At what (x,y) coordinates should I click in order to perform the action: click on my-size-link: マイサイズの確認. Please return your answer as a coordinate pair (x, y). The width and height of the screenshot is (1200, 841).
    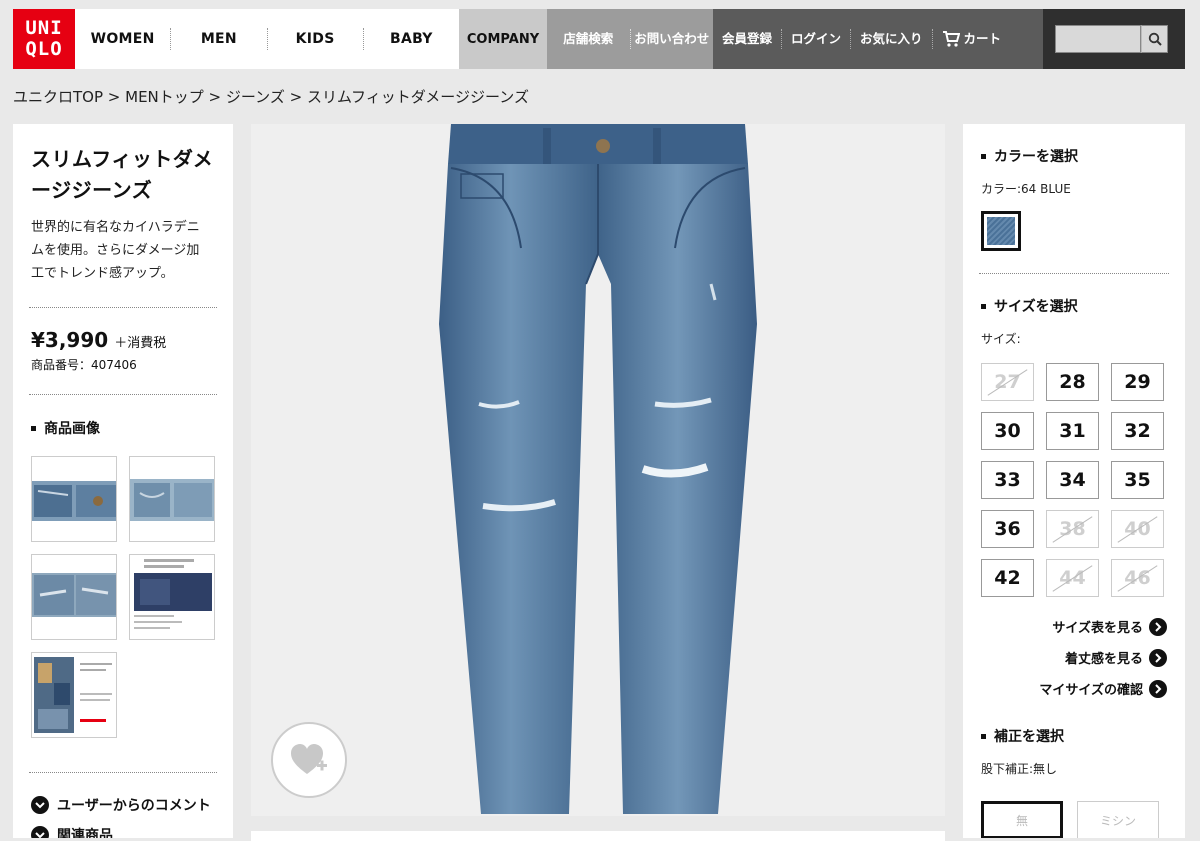
    Looking at the image, I should click on (1074, 688).